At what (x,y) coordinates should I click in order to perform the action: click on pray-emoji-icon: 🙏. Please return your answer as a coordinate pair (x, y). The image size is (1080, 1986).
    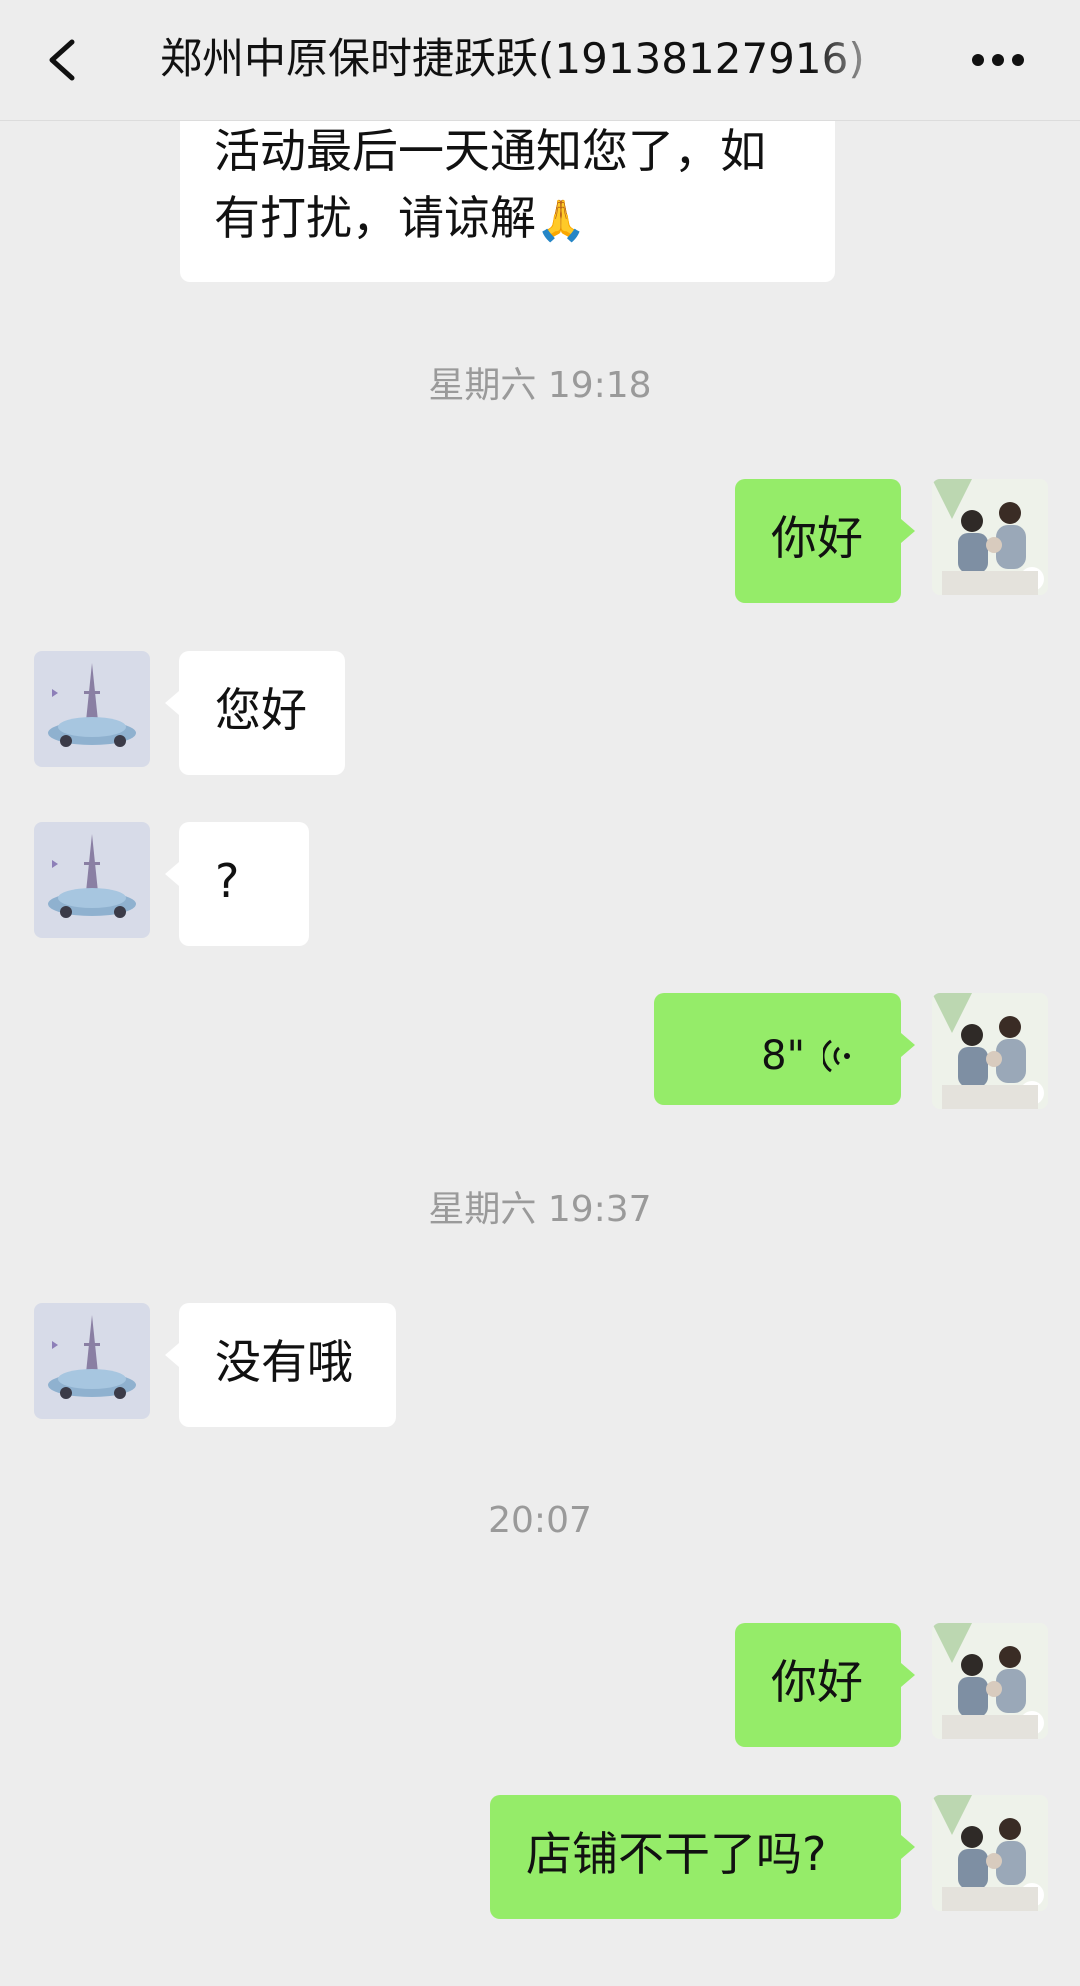
    Looking at the image, I should click on (561, 220).